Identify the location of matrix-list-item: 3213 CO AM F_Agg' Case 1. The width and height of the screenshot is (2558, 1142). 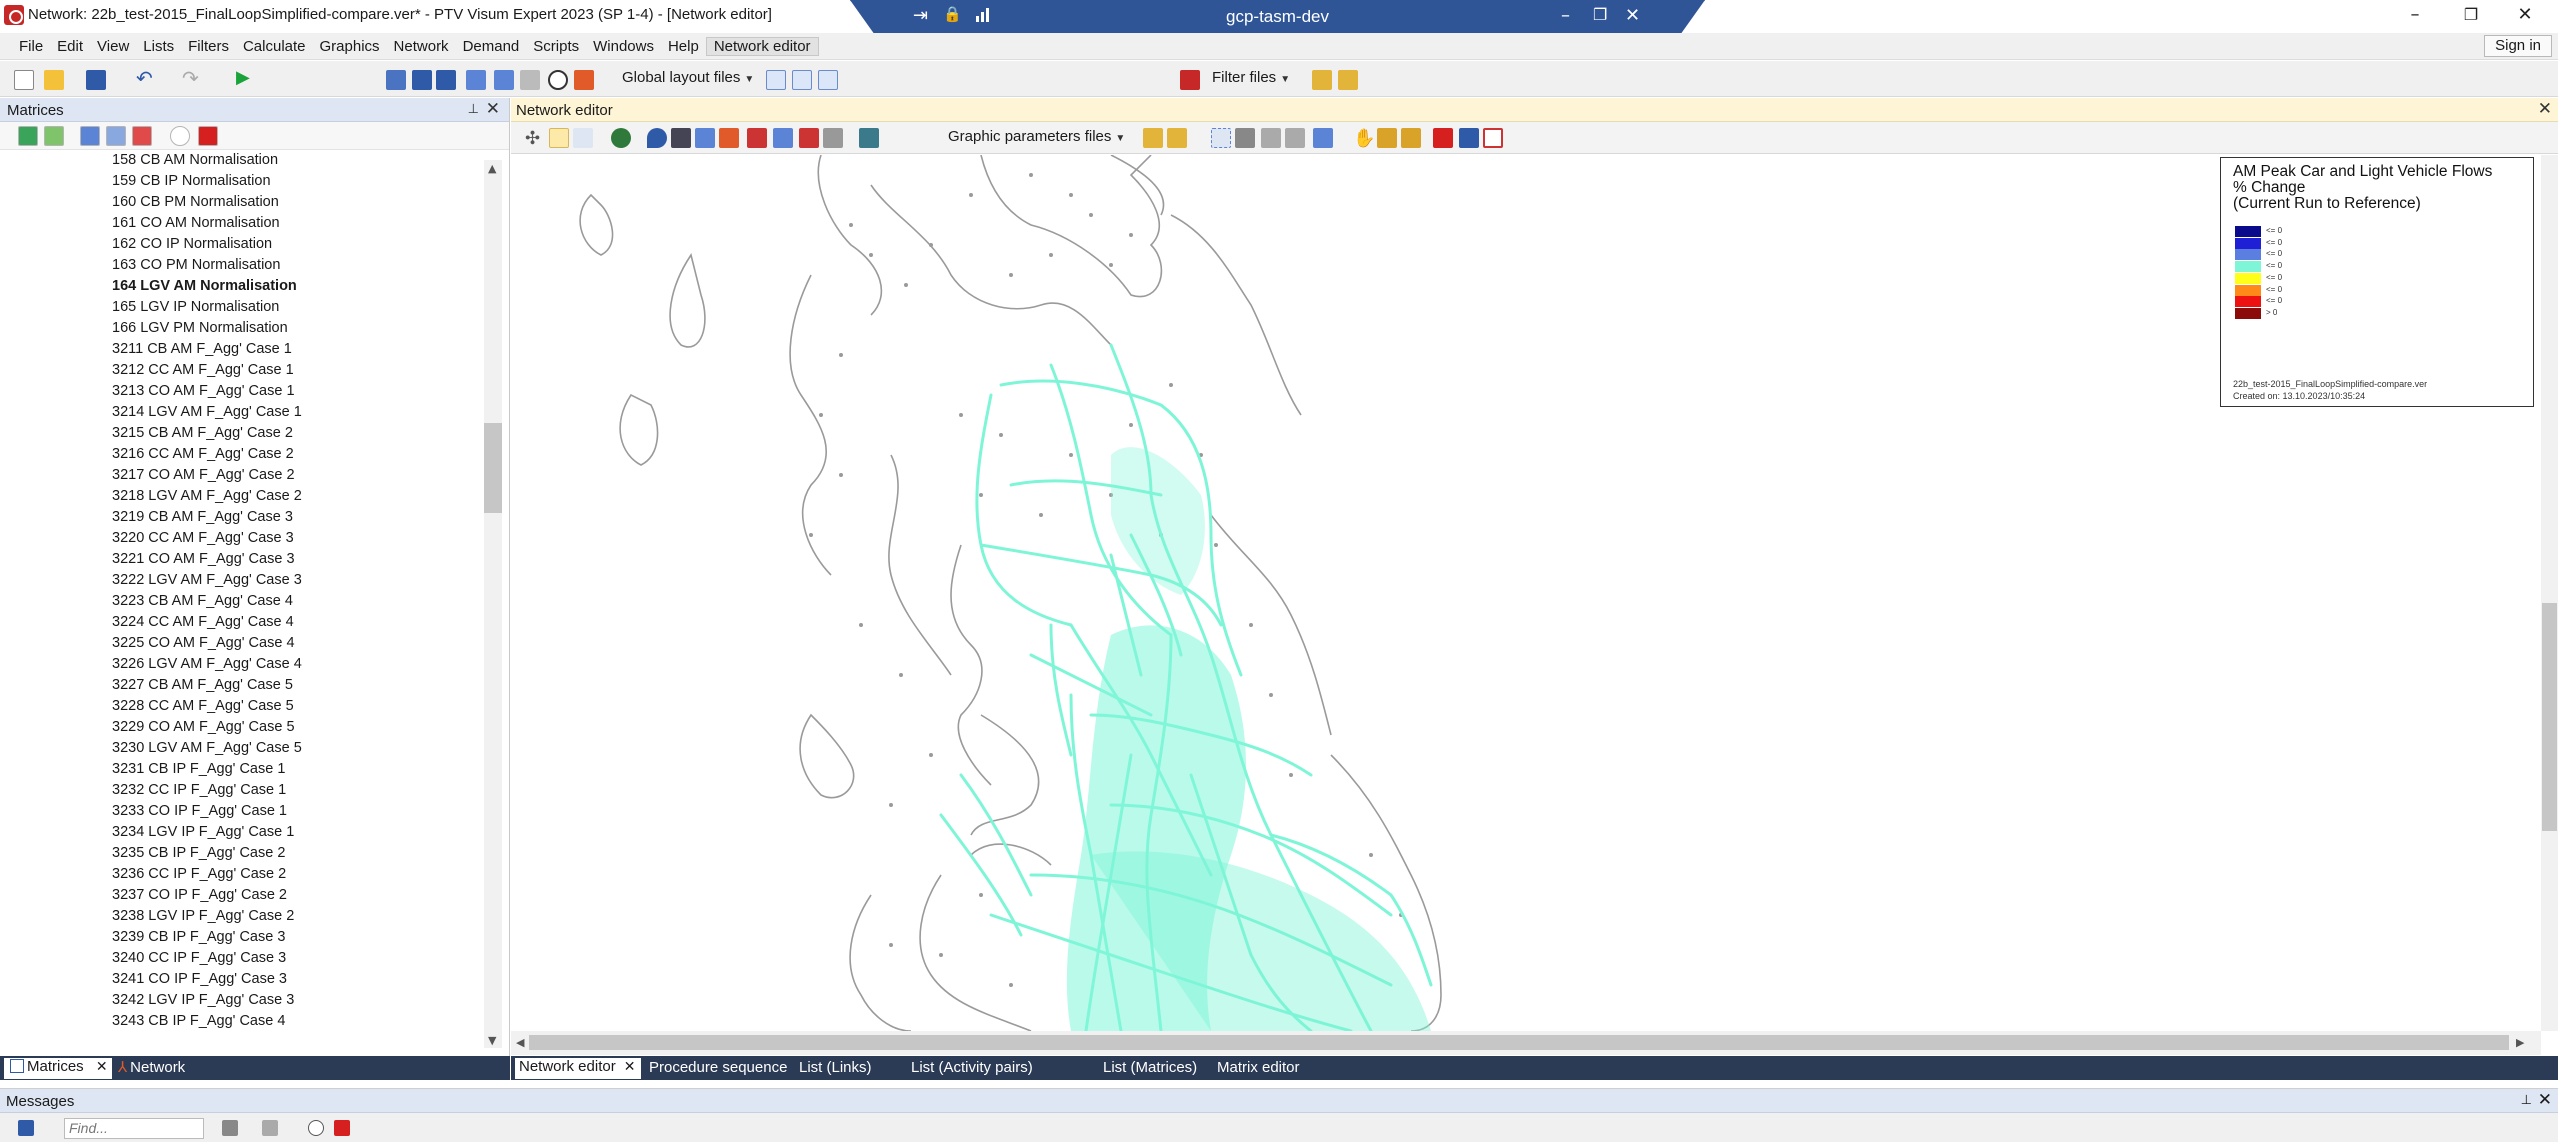
(203, 393).